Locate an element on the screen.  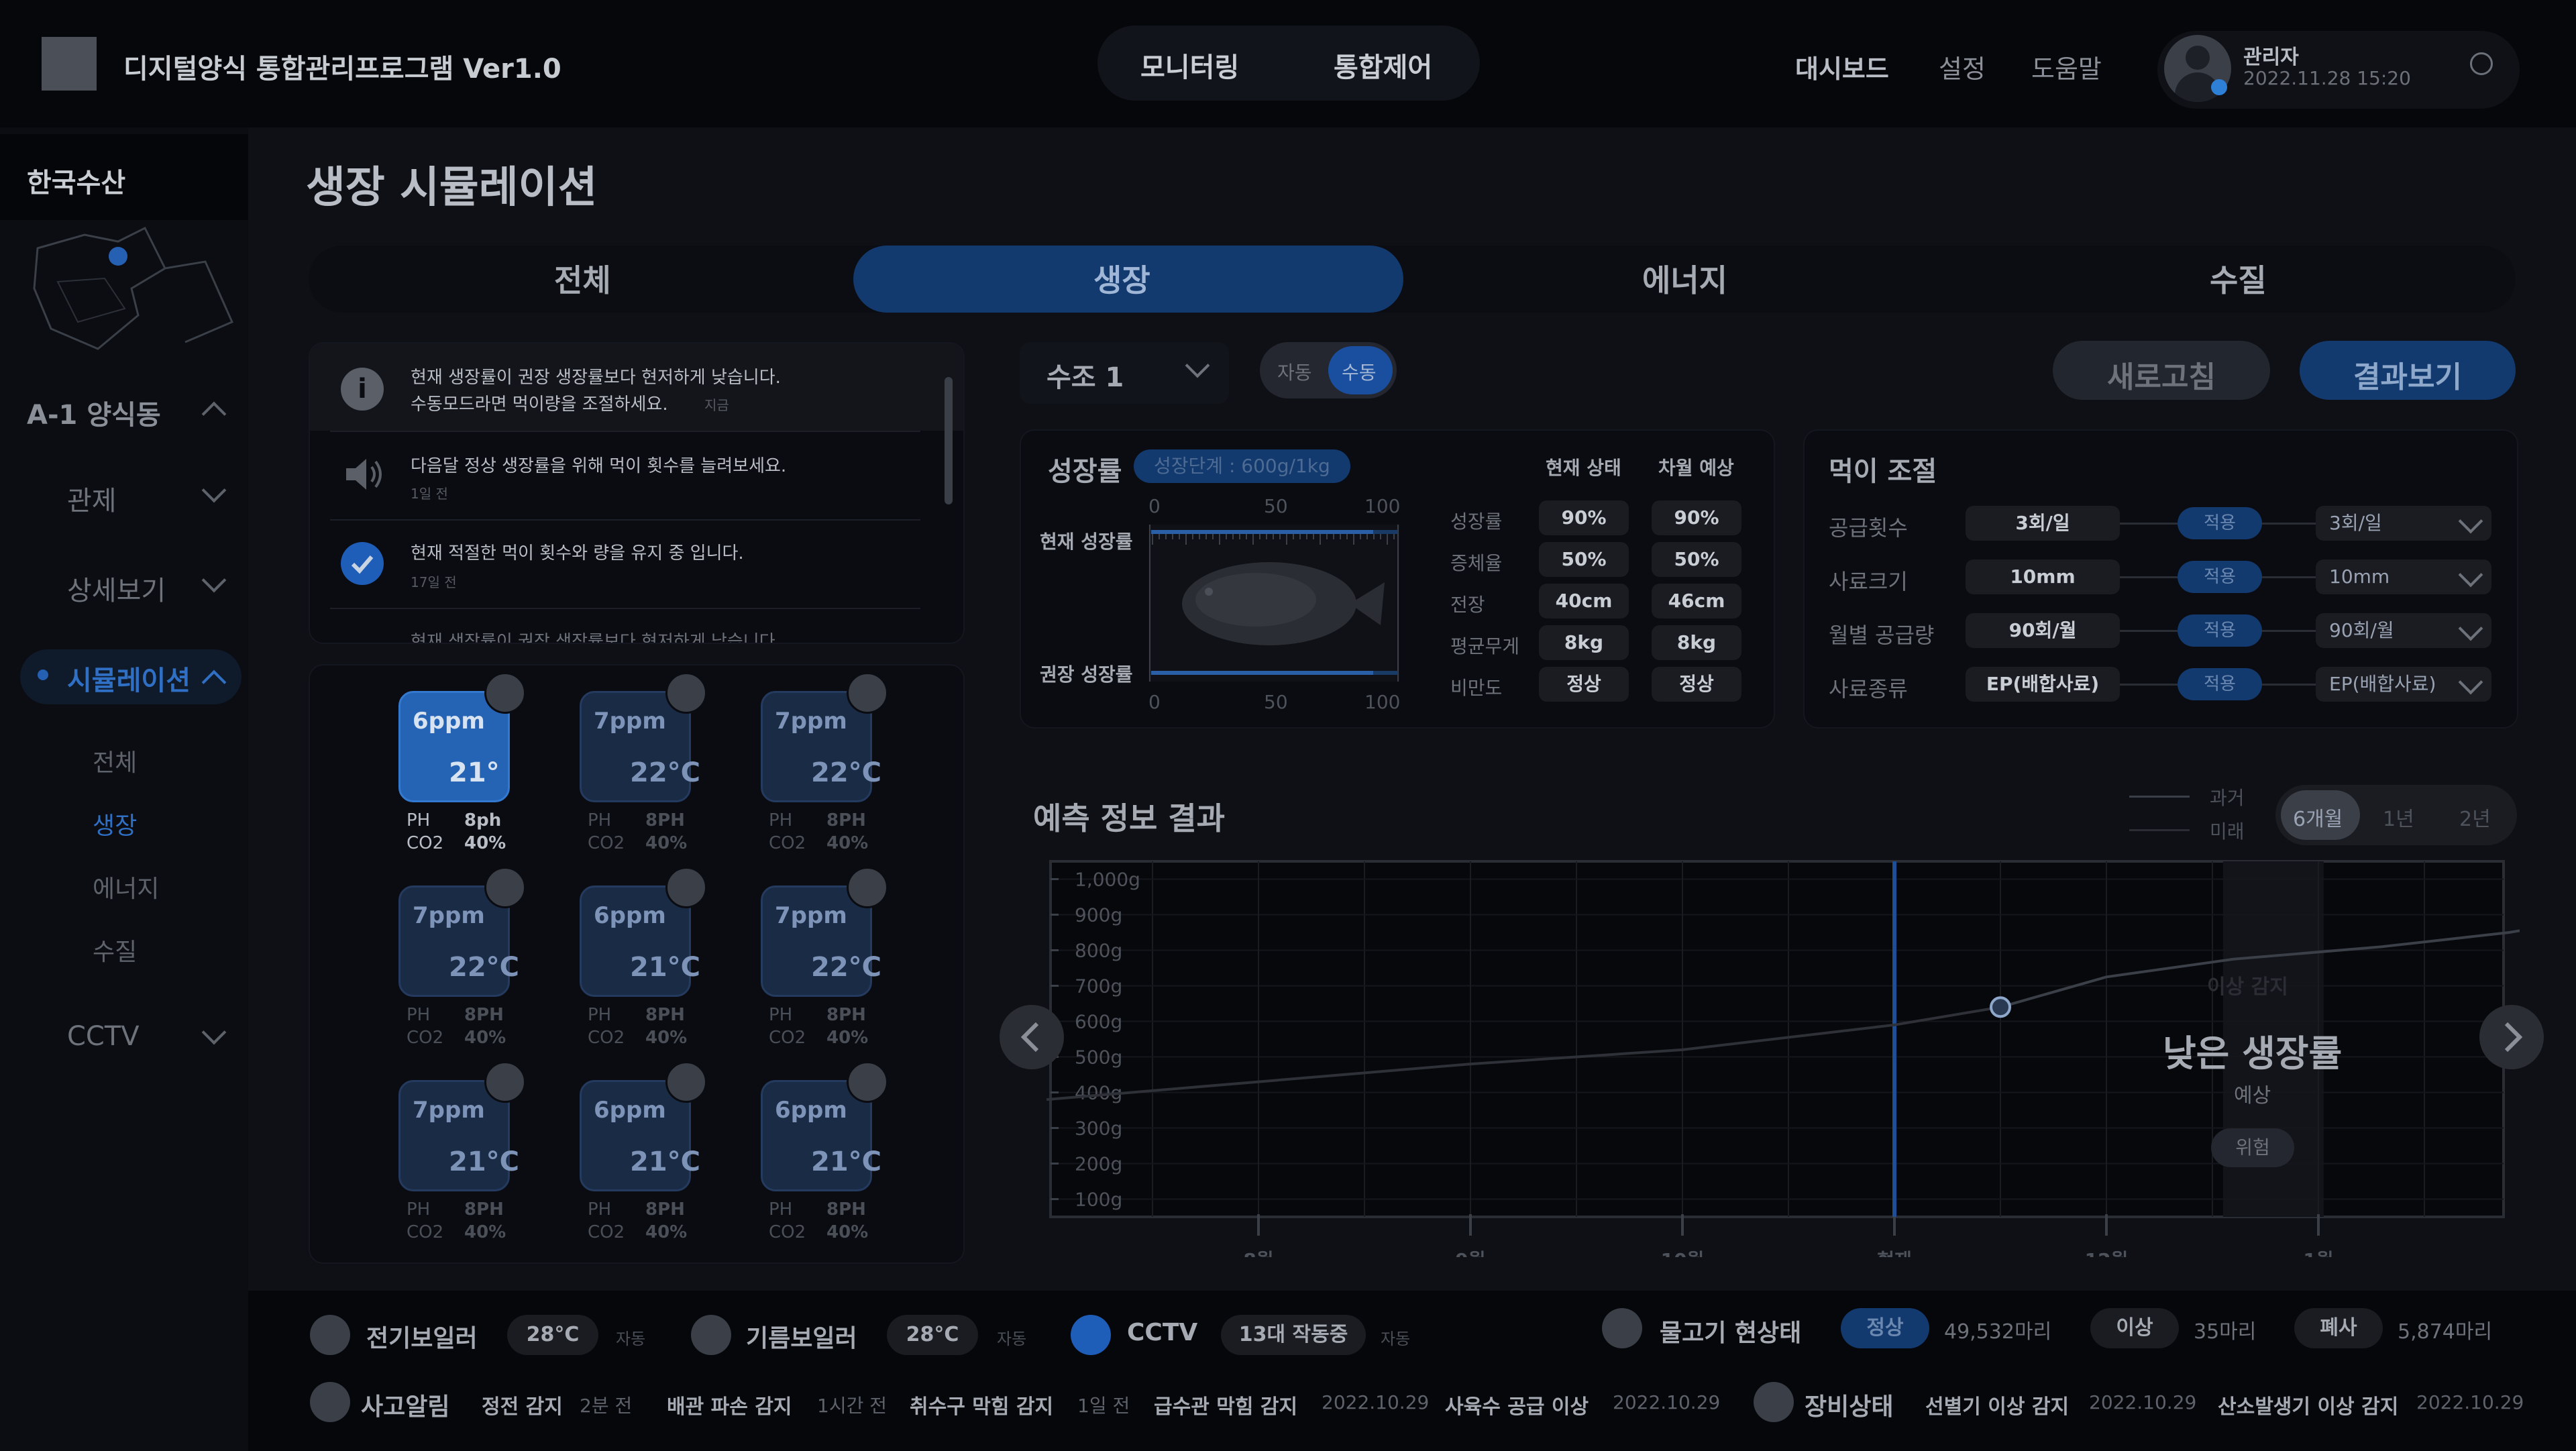
x-tick-label: 12월 is located at coordinates (2107, 1253).